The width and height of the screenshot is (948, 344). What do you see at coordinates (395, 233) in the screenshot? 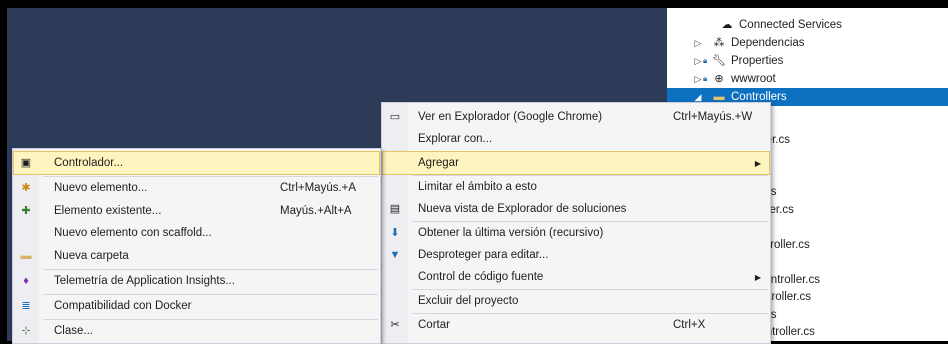
I see `get-latest-icon: ⬇` at bounding box center [395, 233].